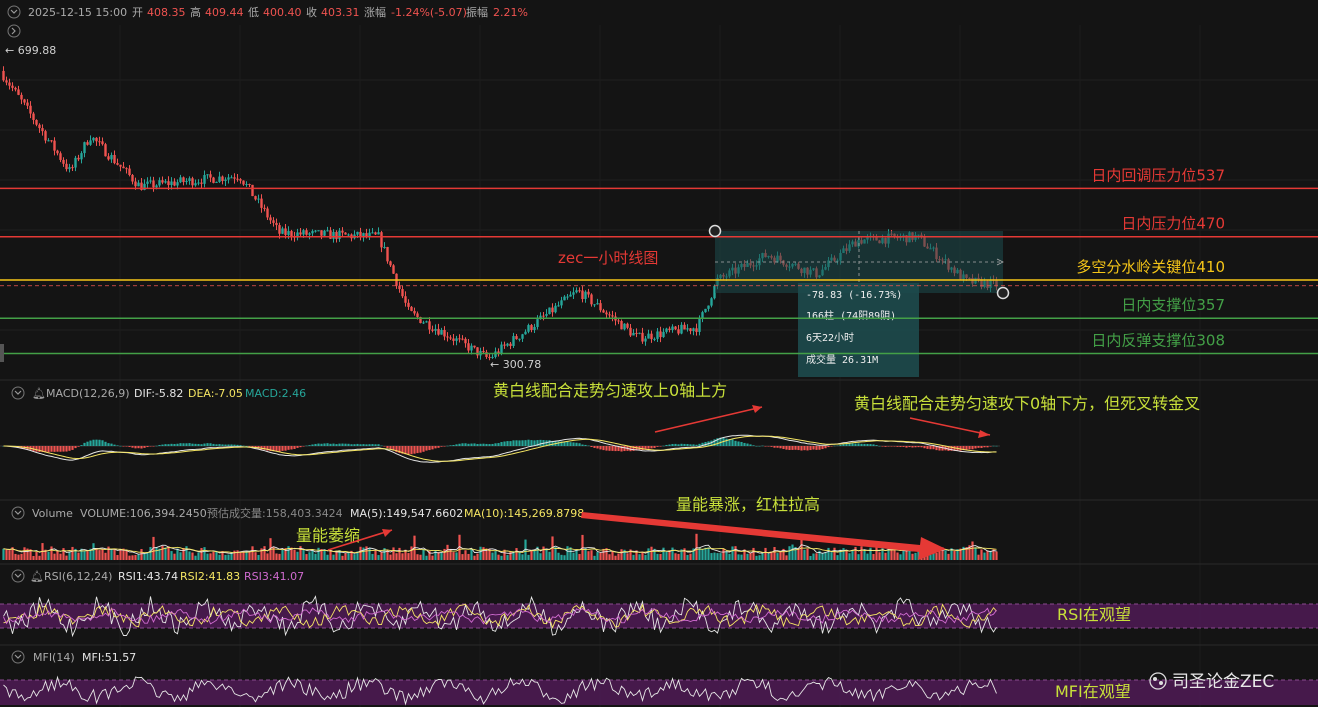 The height and width of the screenshot is (707, 1318). Describe the element at coordinates (37, 576) in the screenshot. I see `rsi-bell-icon: 🔔︎` at that location.